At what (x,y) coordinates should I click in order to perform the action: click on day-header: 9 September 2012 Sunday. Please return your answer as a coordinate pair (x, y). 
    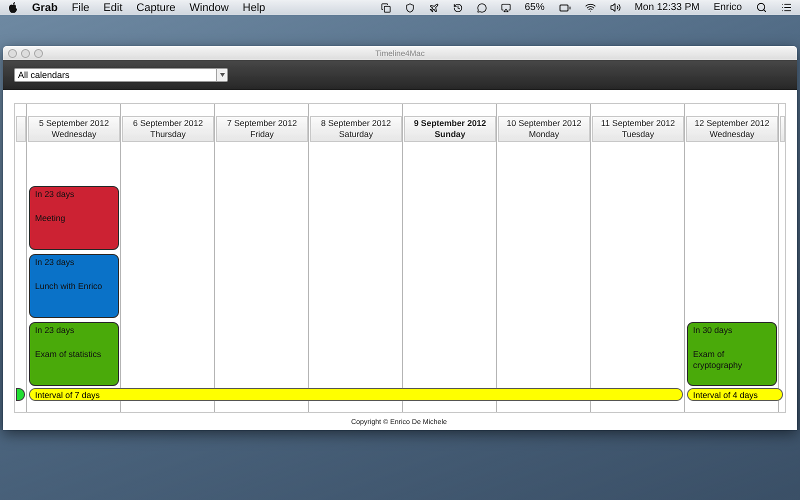
    Looking at the image, I should click on (450, 129).